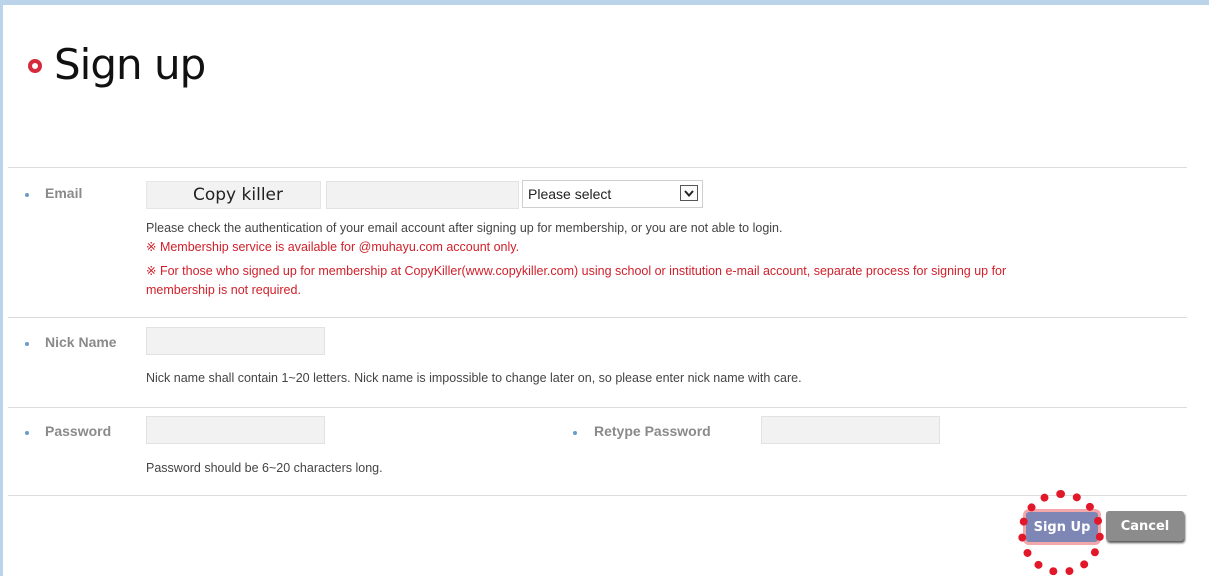 This screenshot has width=1209, height=576. Describe the element at coordinates (1061, 533) in the screenshot. I see `signup-highlight-ring` at that location.